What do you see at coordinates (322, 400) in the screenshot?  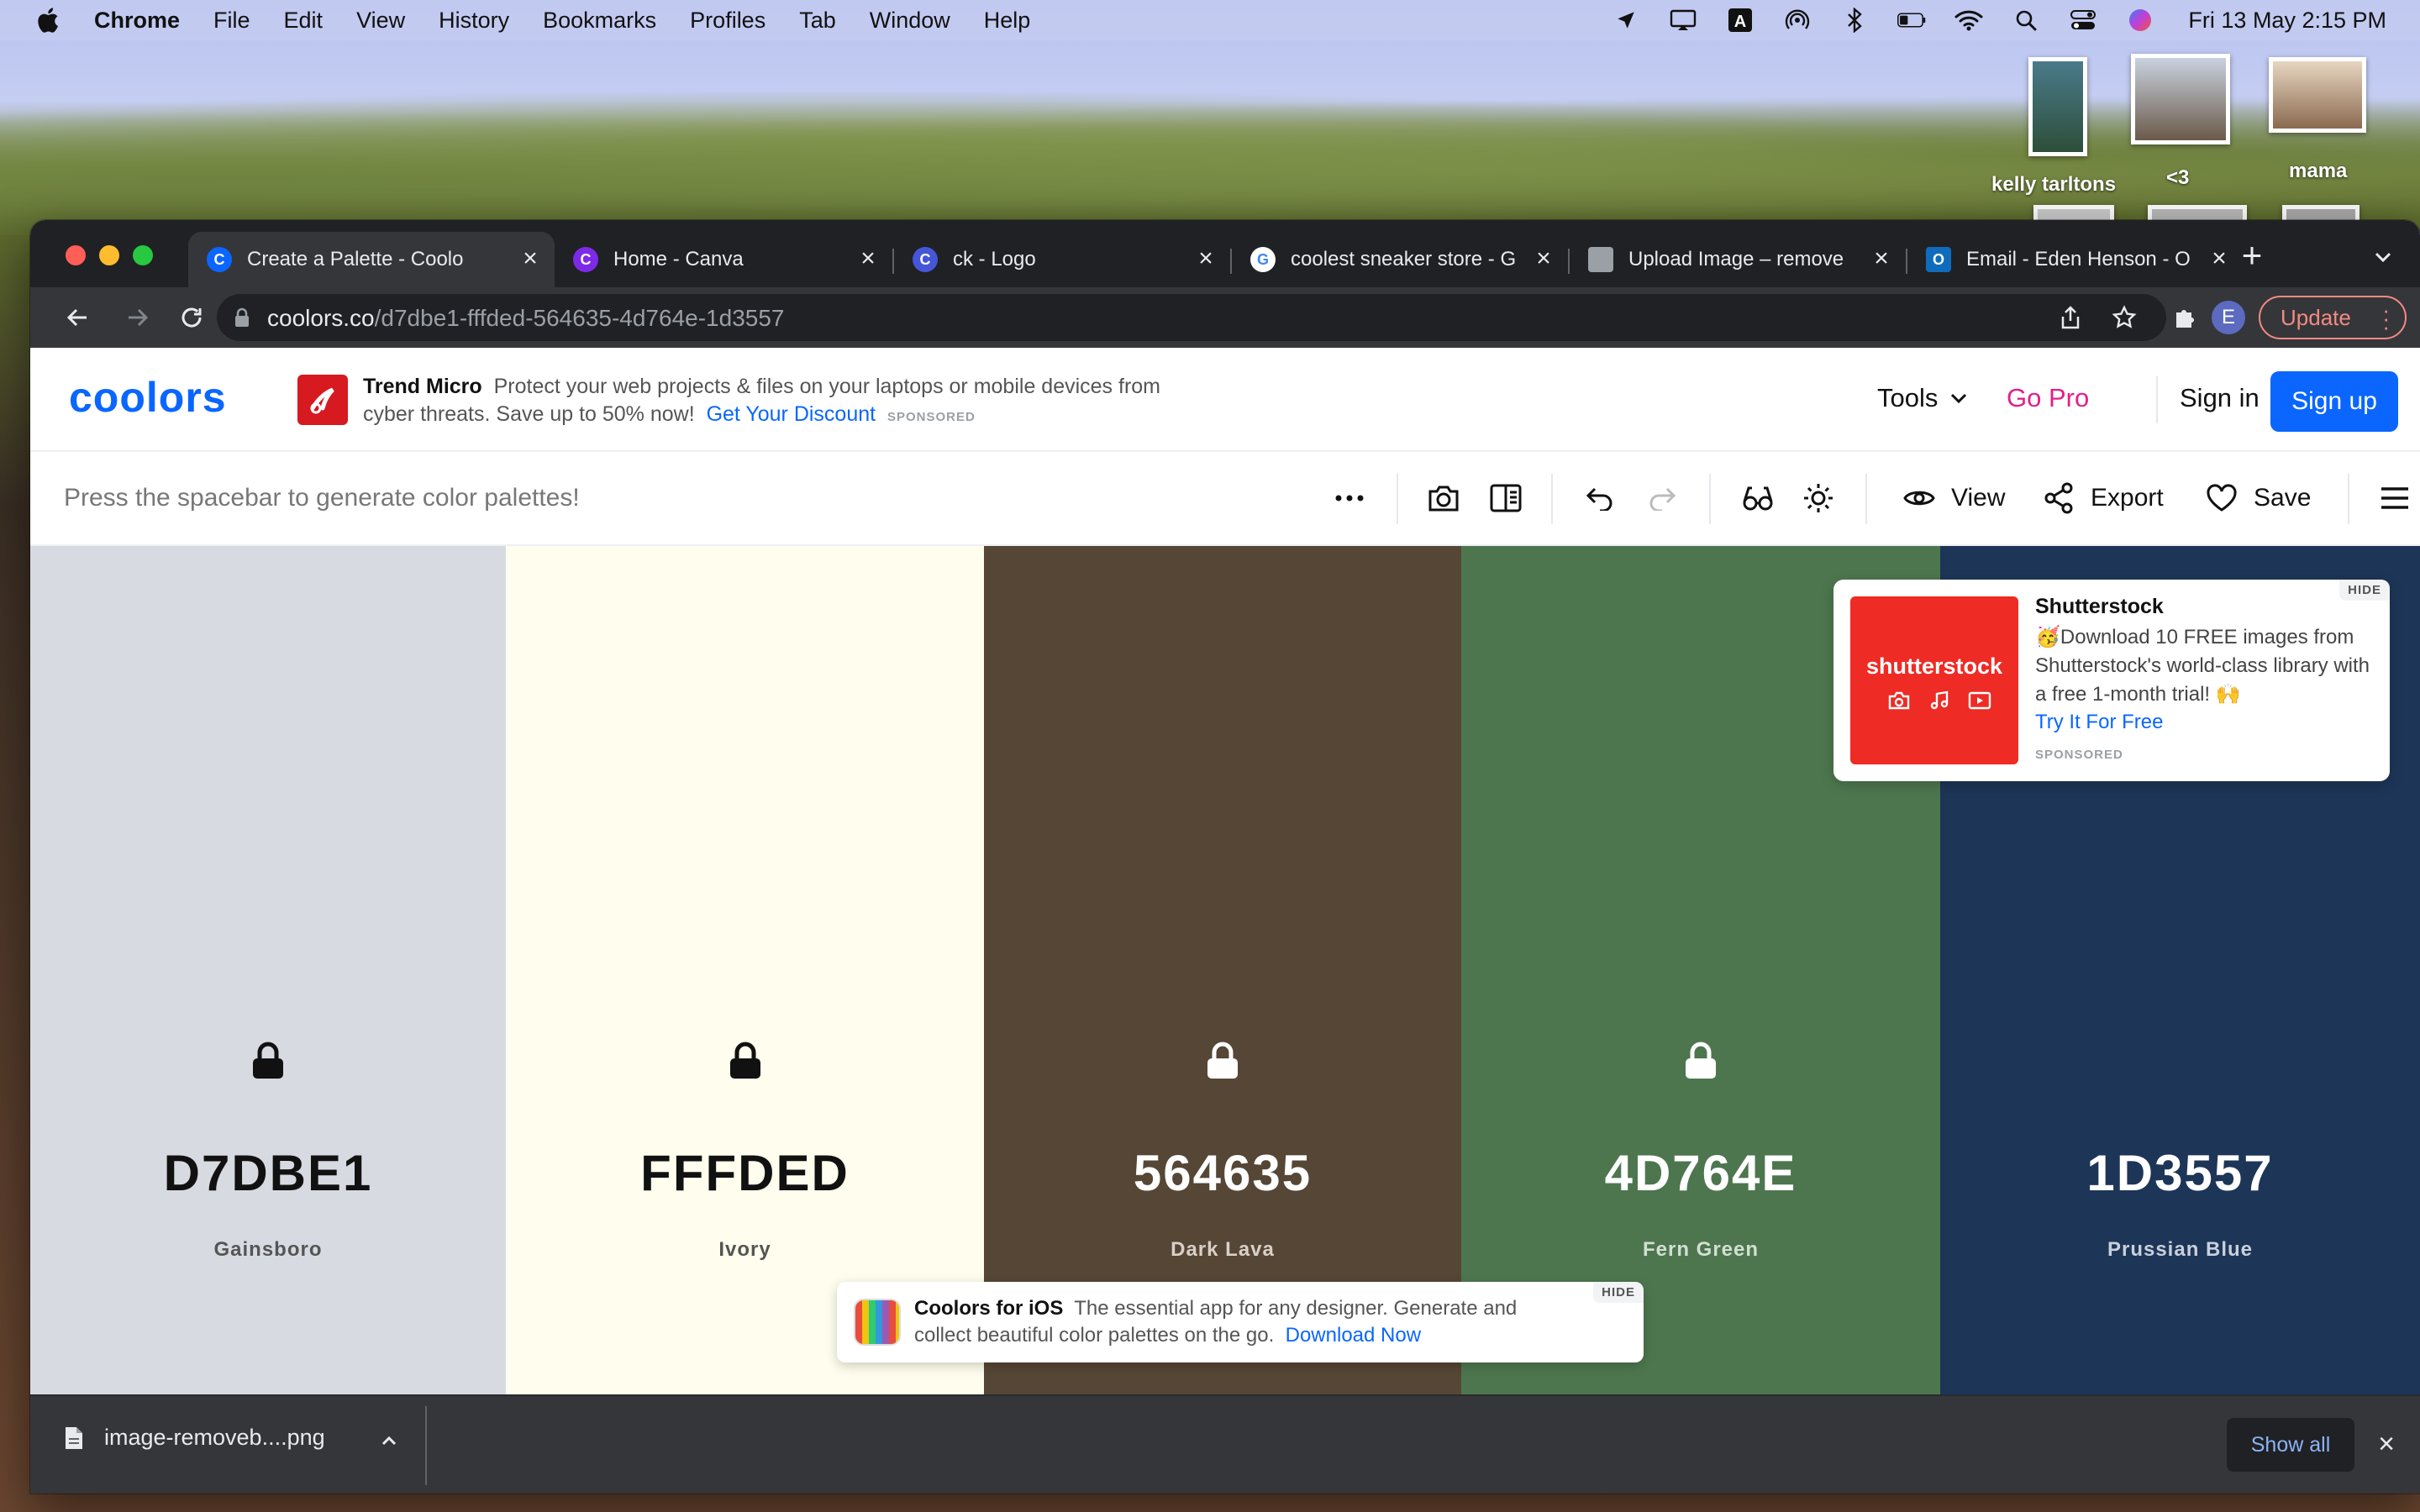 I see `trend-micro-logo` at bounding box center [322, 400].